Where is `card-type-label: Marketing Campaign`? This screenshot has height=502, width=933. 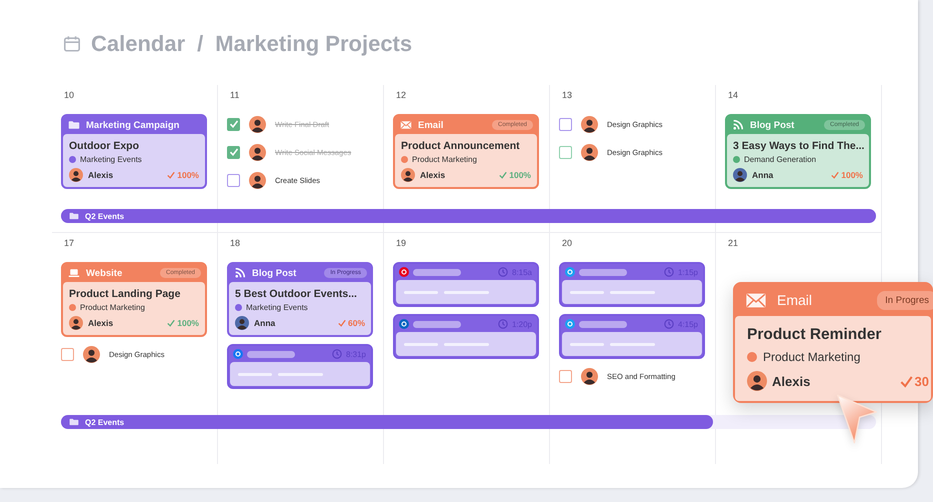
card-type-label: Marketing Campaign is located at coordinates (133, 125).